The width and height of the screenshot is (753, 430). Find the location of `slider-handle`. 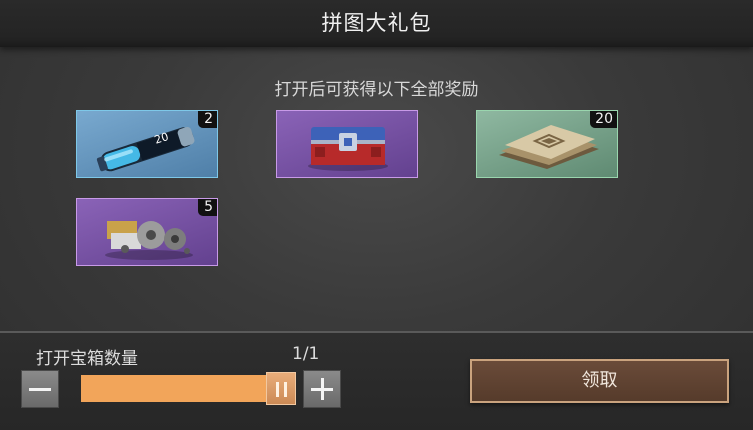

slider-handle is located at coordinates (281, 388).